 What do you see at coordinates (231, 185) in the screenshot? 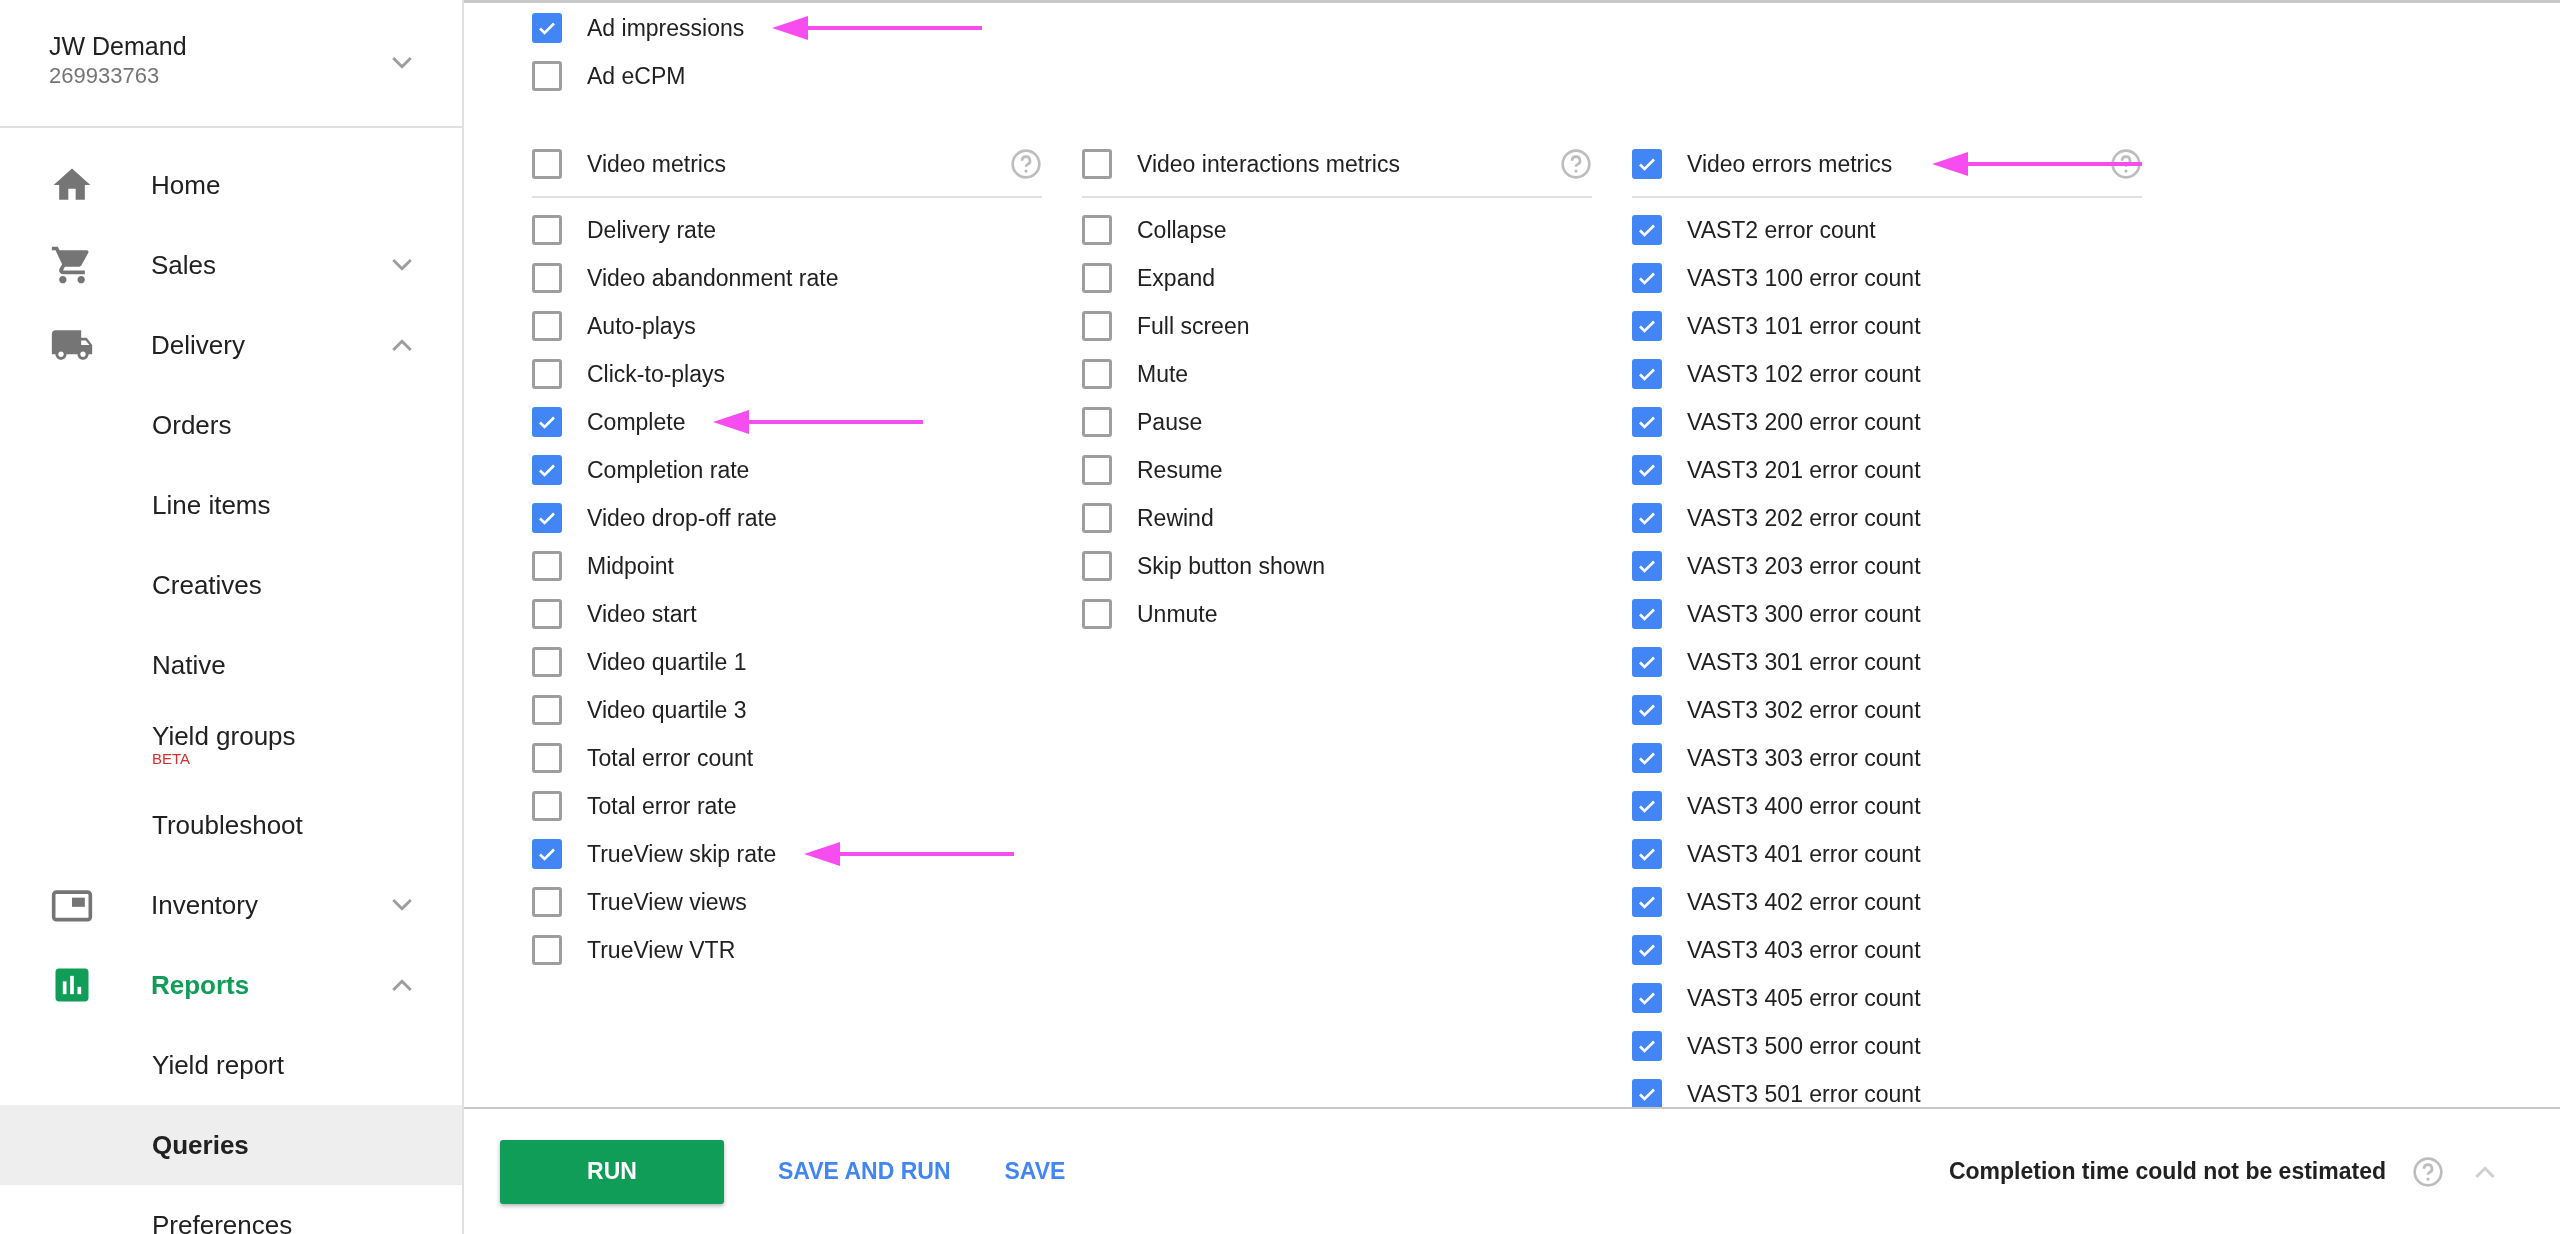
I see `nav-item: Home` at bounding box center [231, 185].